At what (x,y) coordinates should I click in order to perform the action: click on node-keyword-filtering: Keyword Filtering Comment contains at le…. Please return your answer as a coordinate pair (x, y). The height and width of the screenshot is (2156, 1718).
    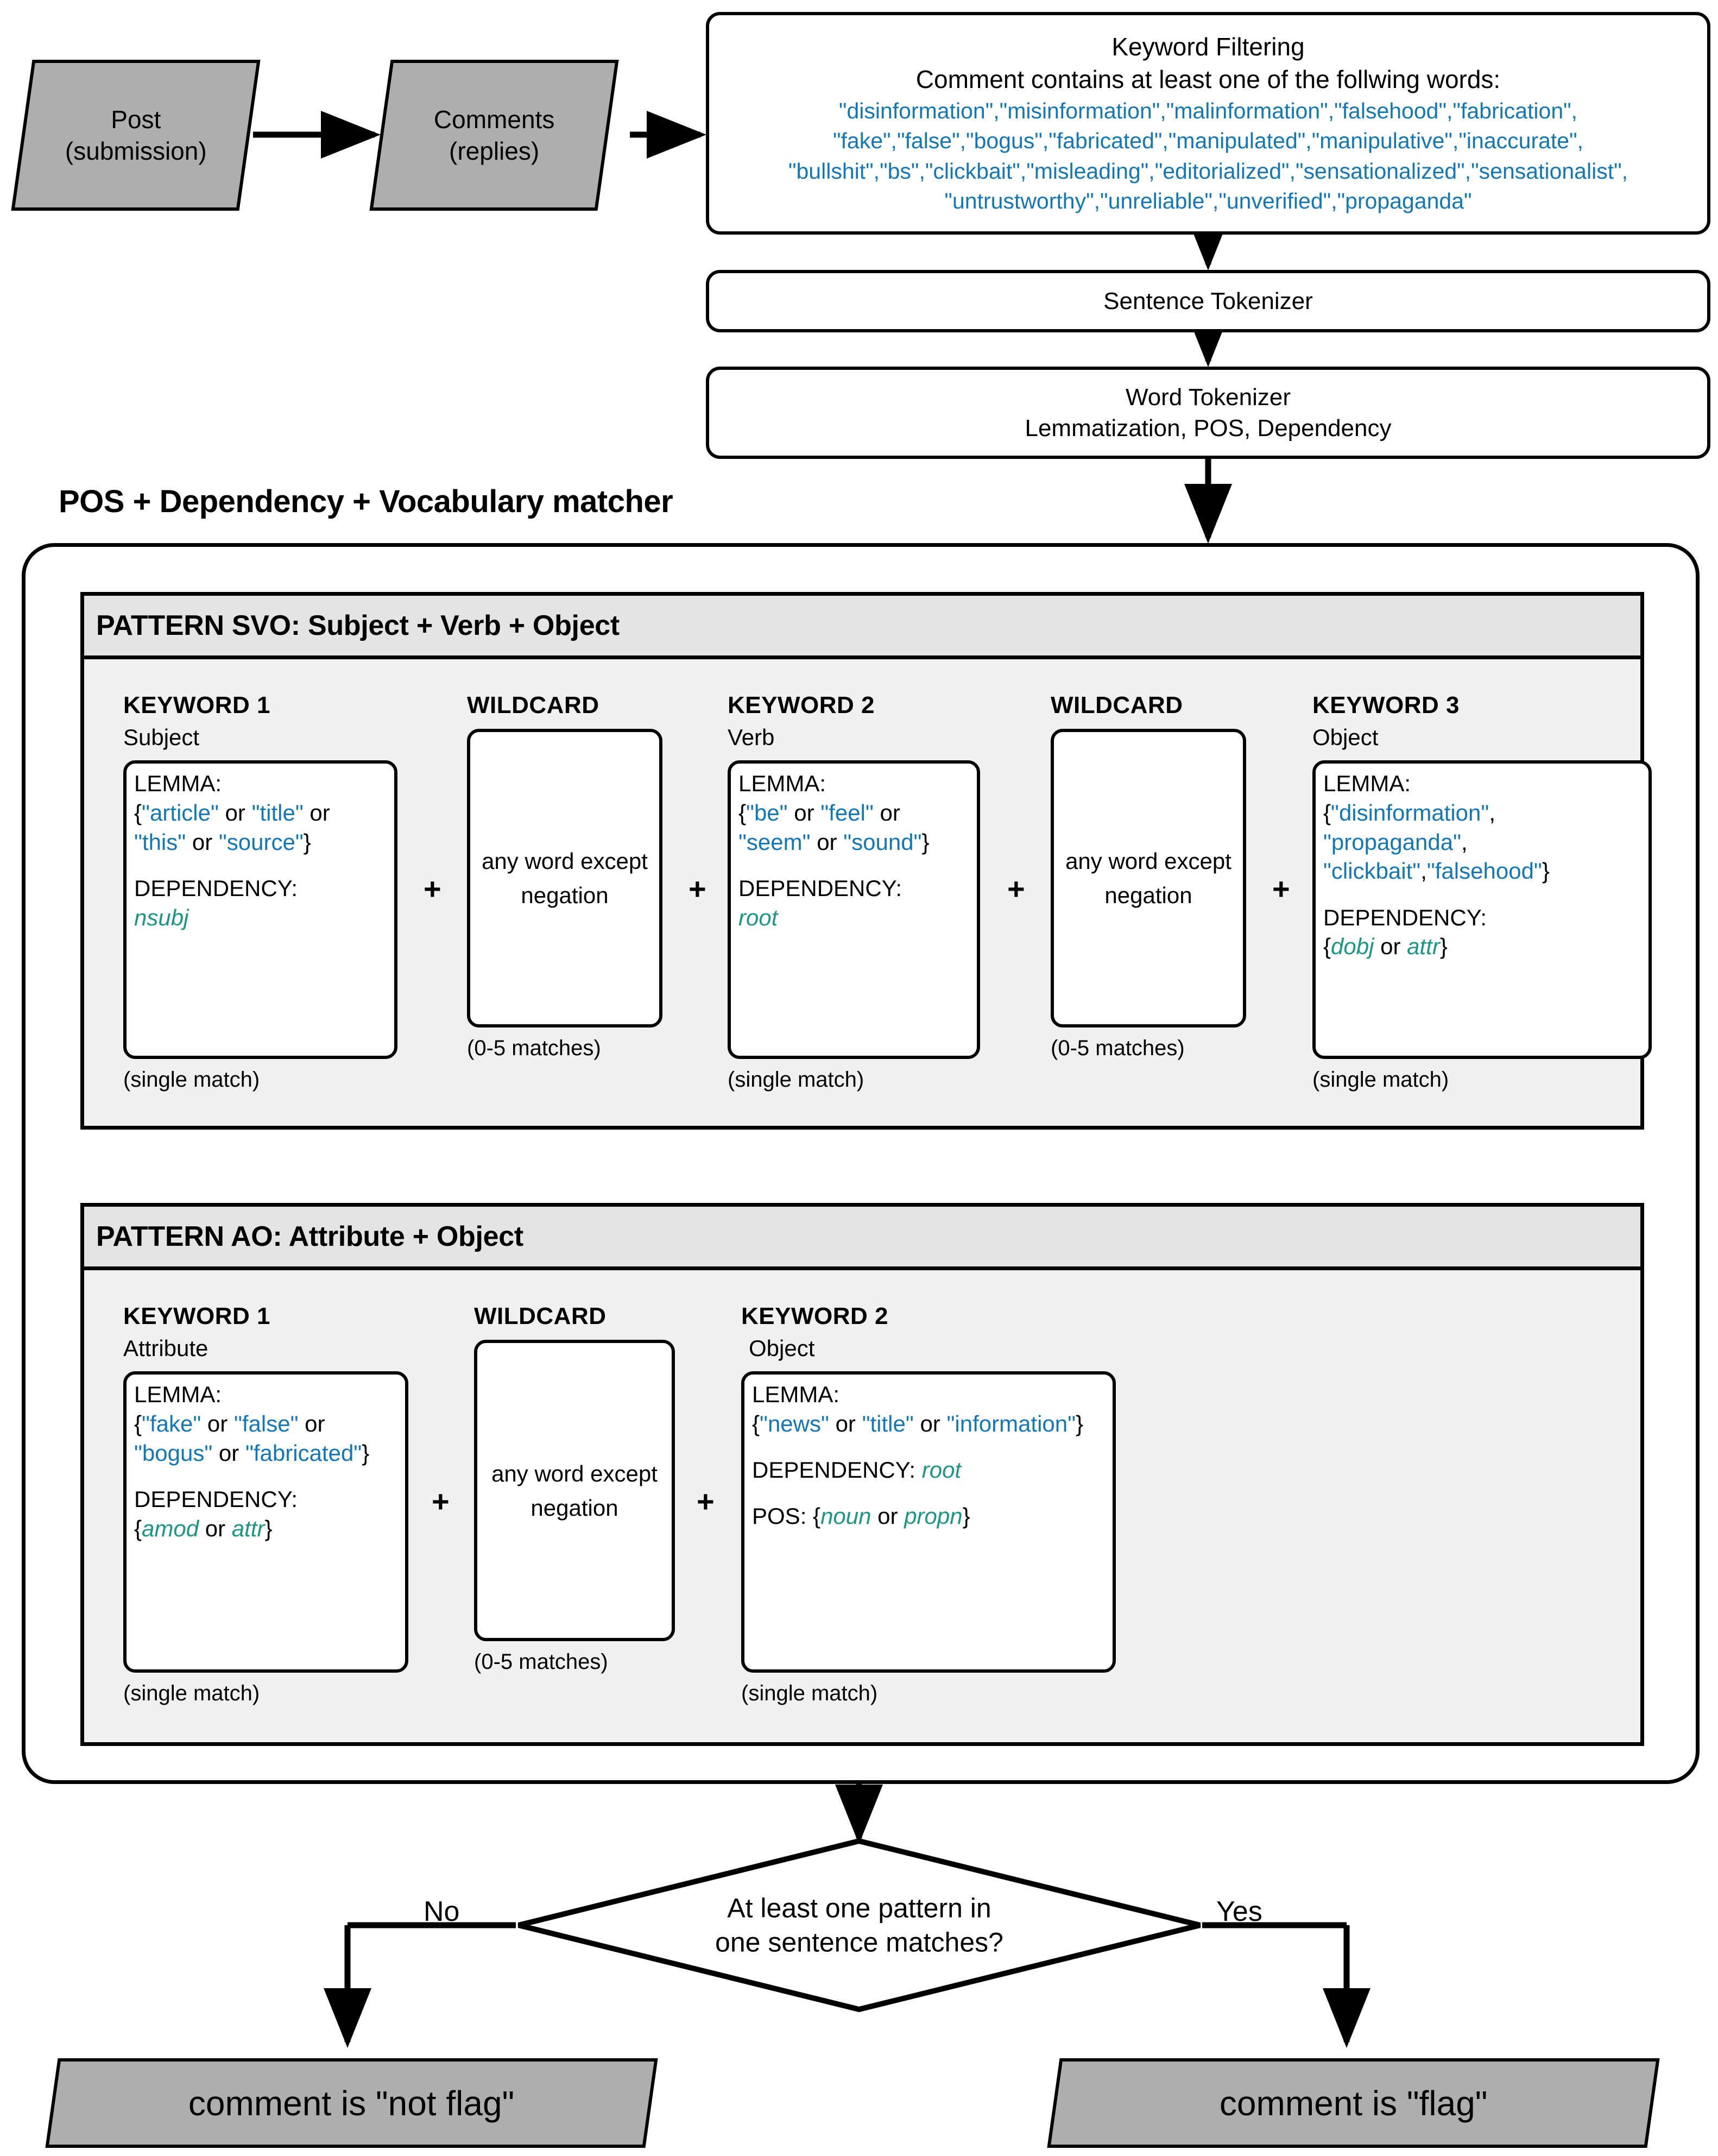
    Looking at the image, I should click on (1208, 123).